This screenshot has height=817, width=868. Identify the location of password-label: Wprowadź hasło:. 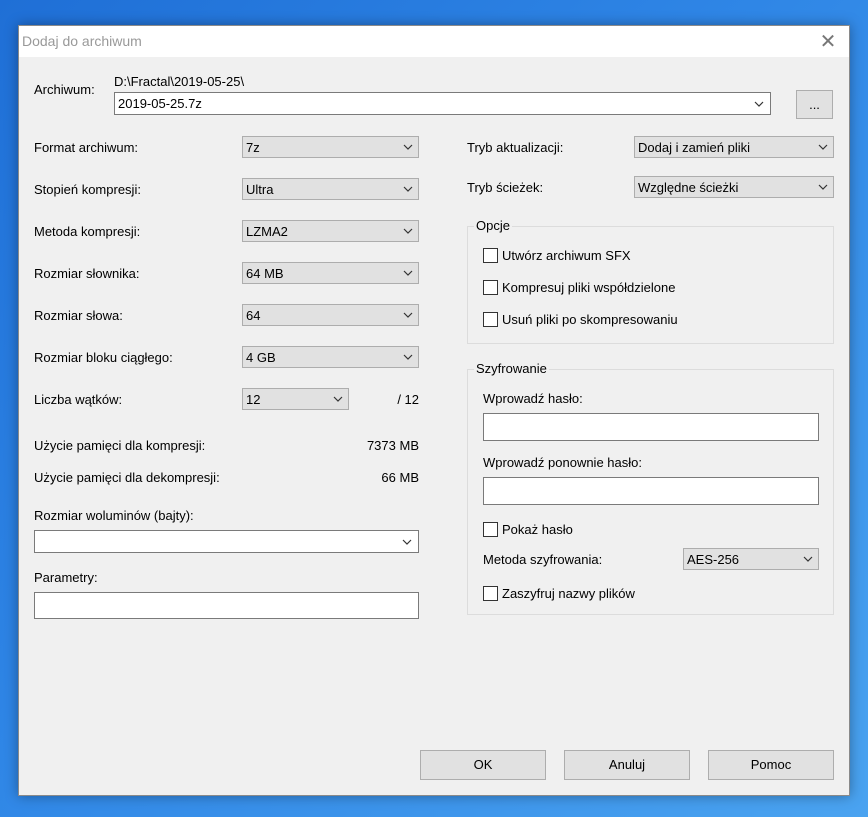
(533, 398).